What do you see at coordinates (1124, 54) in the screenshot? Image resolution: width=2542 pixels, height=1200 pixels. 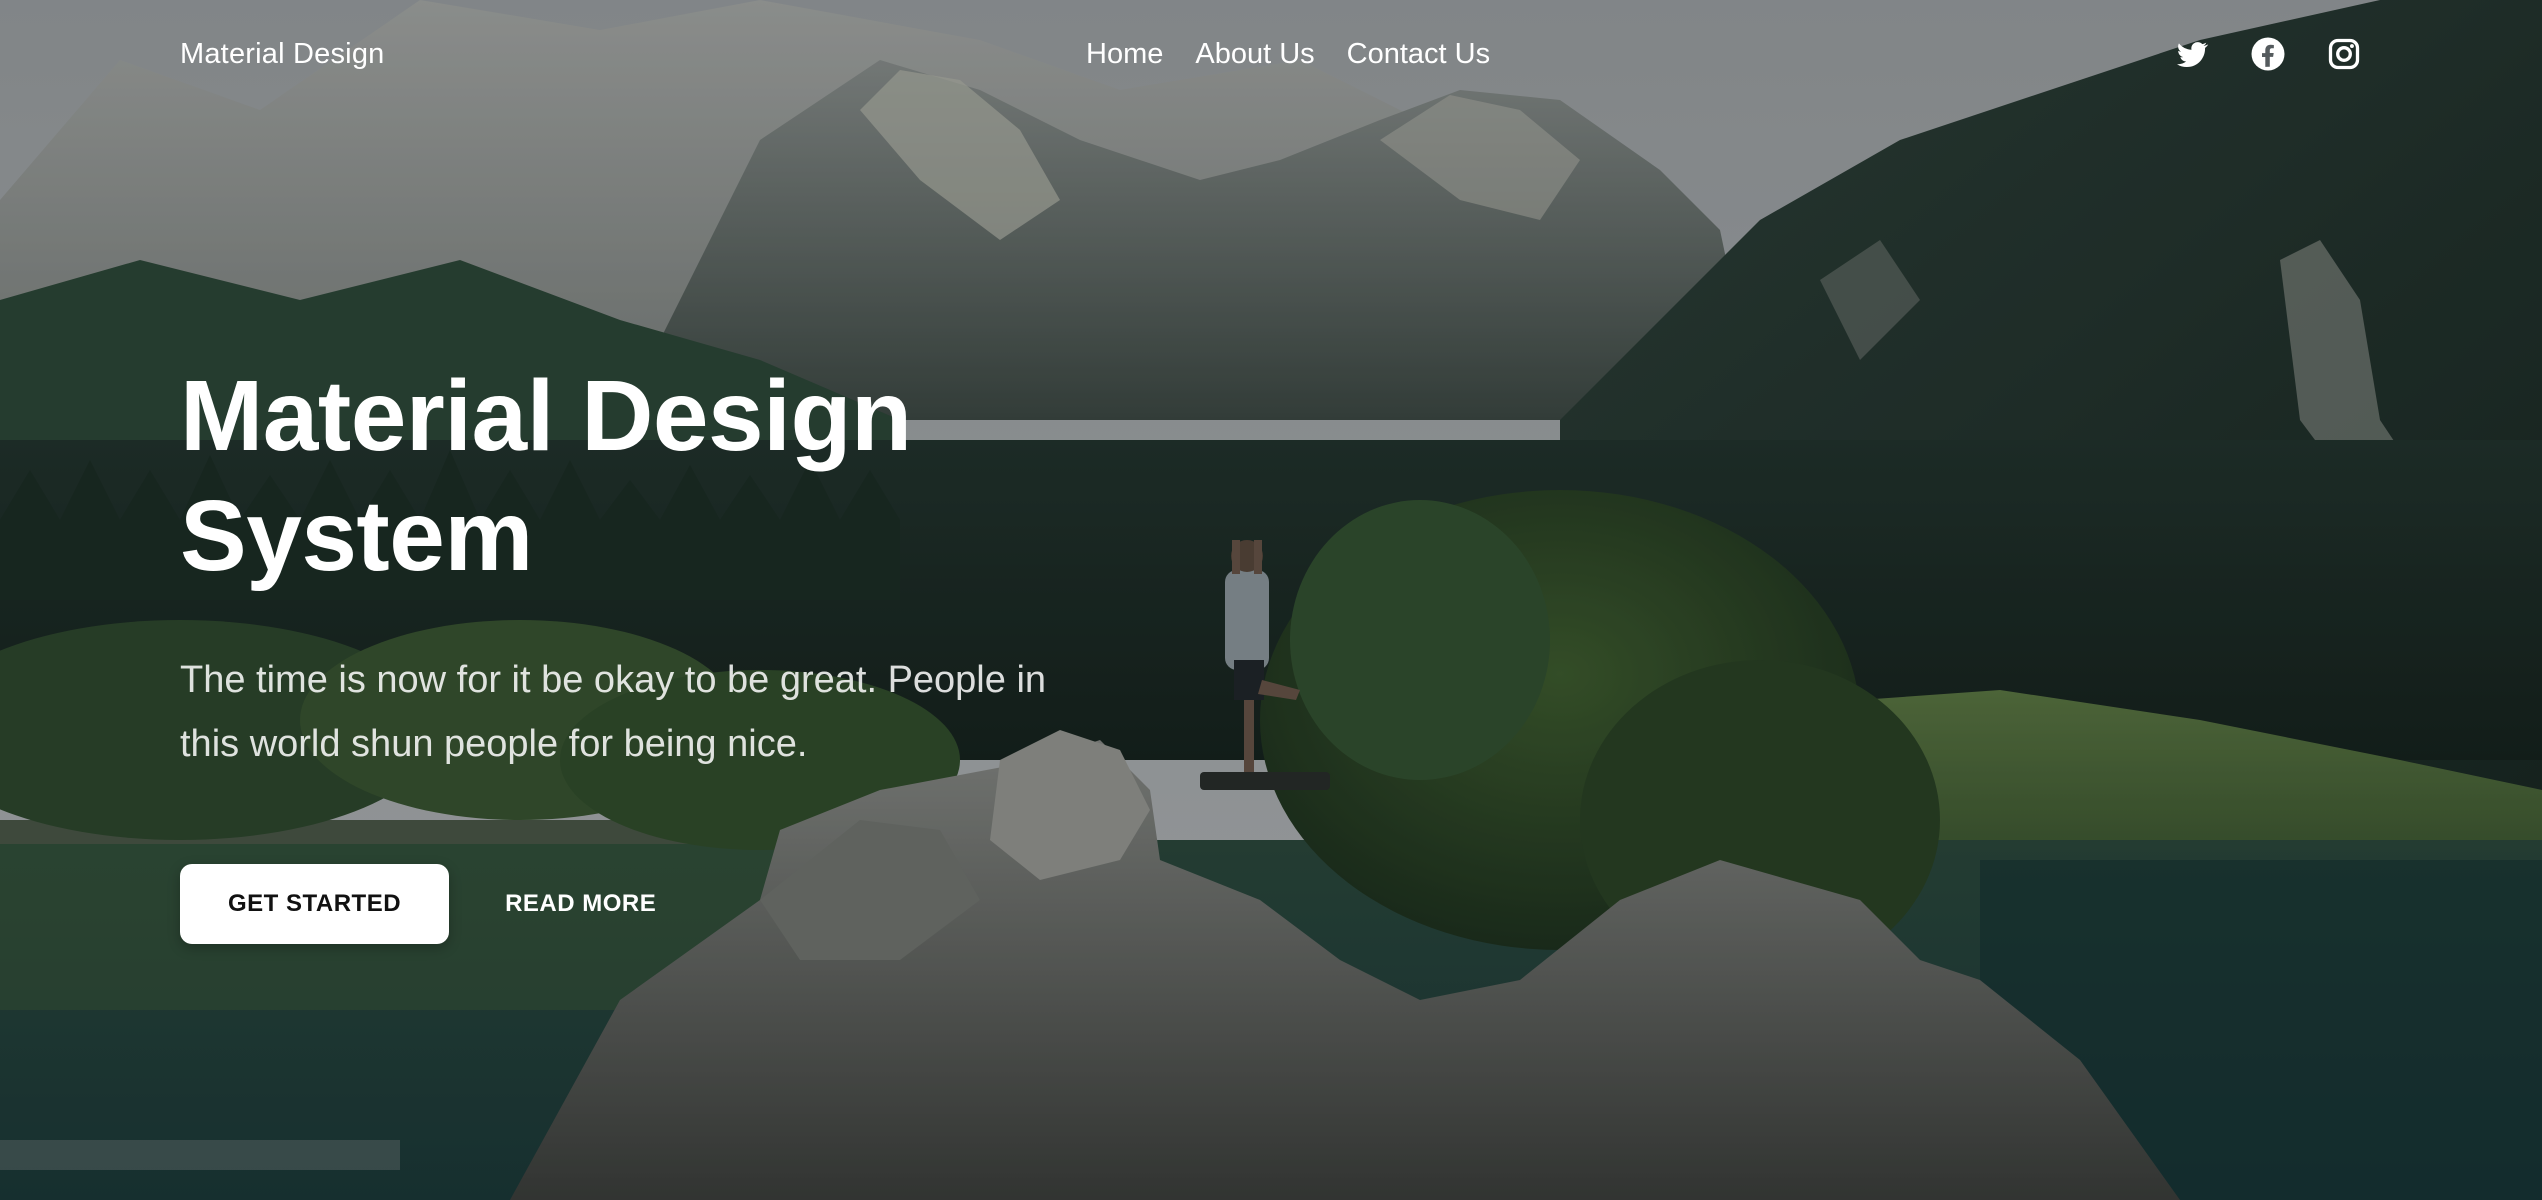 I see `nav-link-home: Home` at bounding box center [1124, 54].